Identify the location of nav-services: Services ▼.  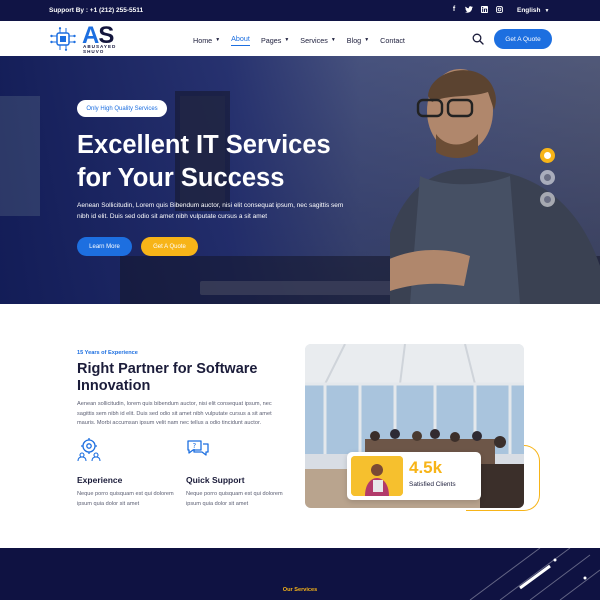
(318, 40).